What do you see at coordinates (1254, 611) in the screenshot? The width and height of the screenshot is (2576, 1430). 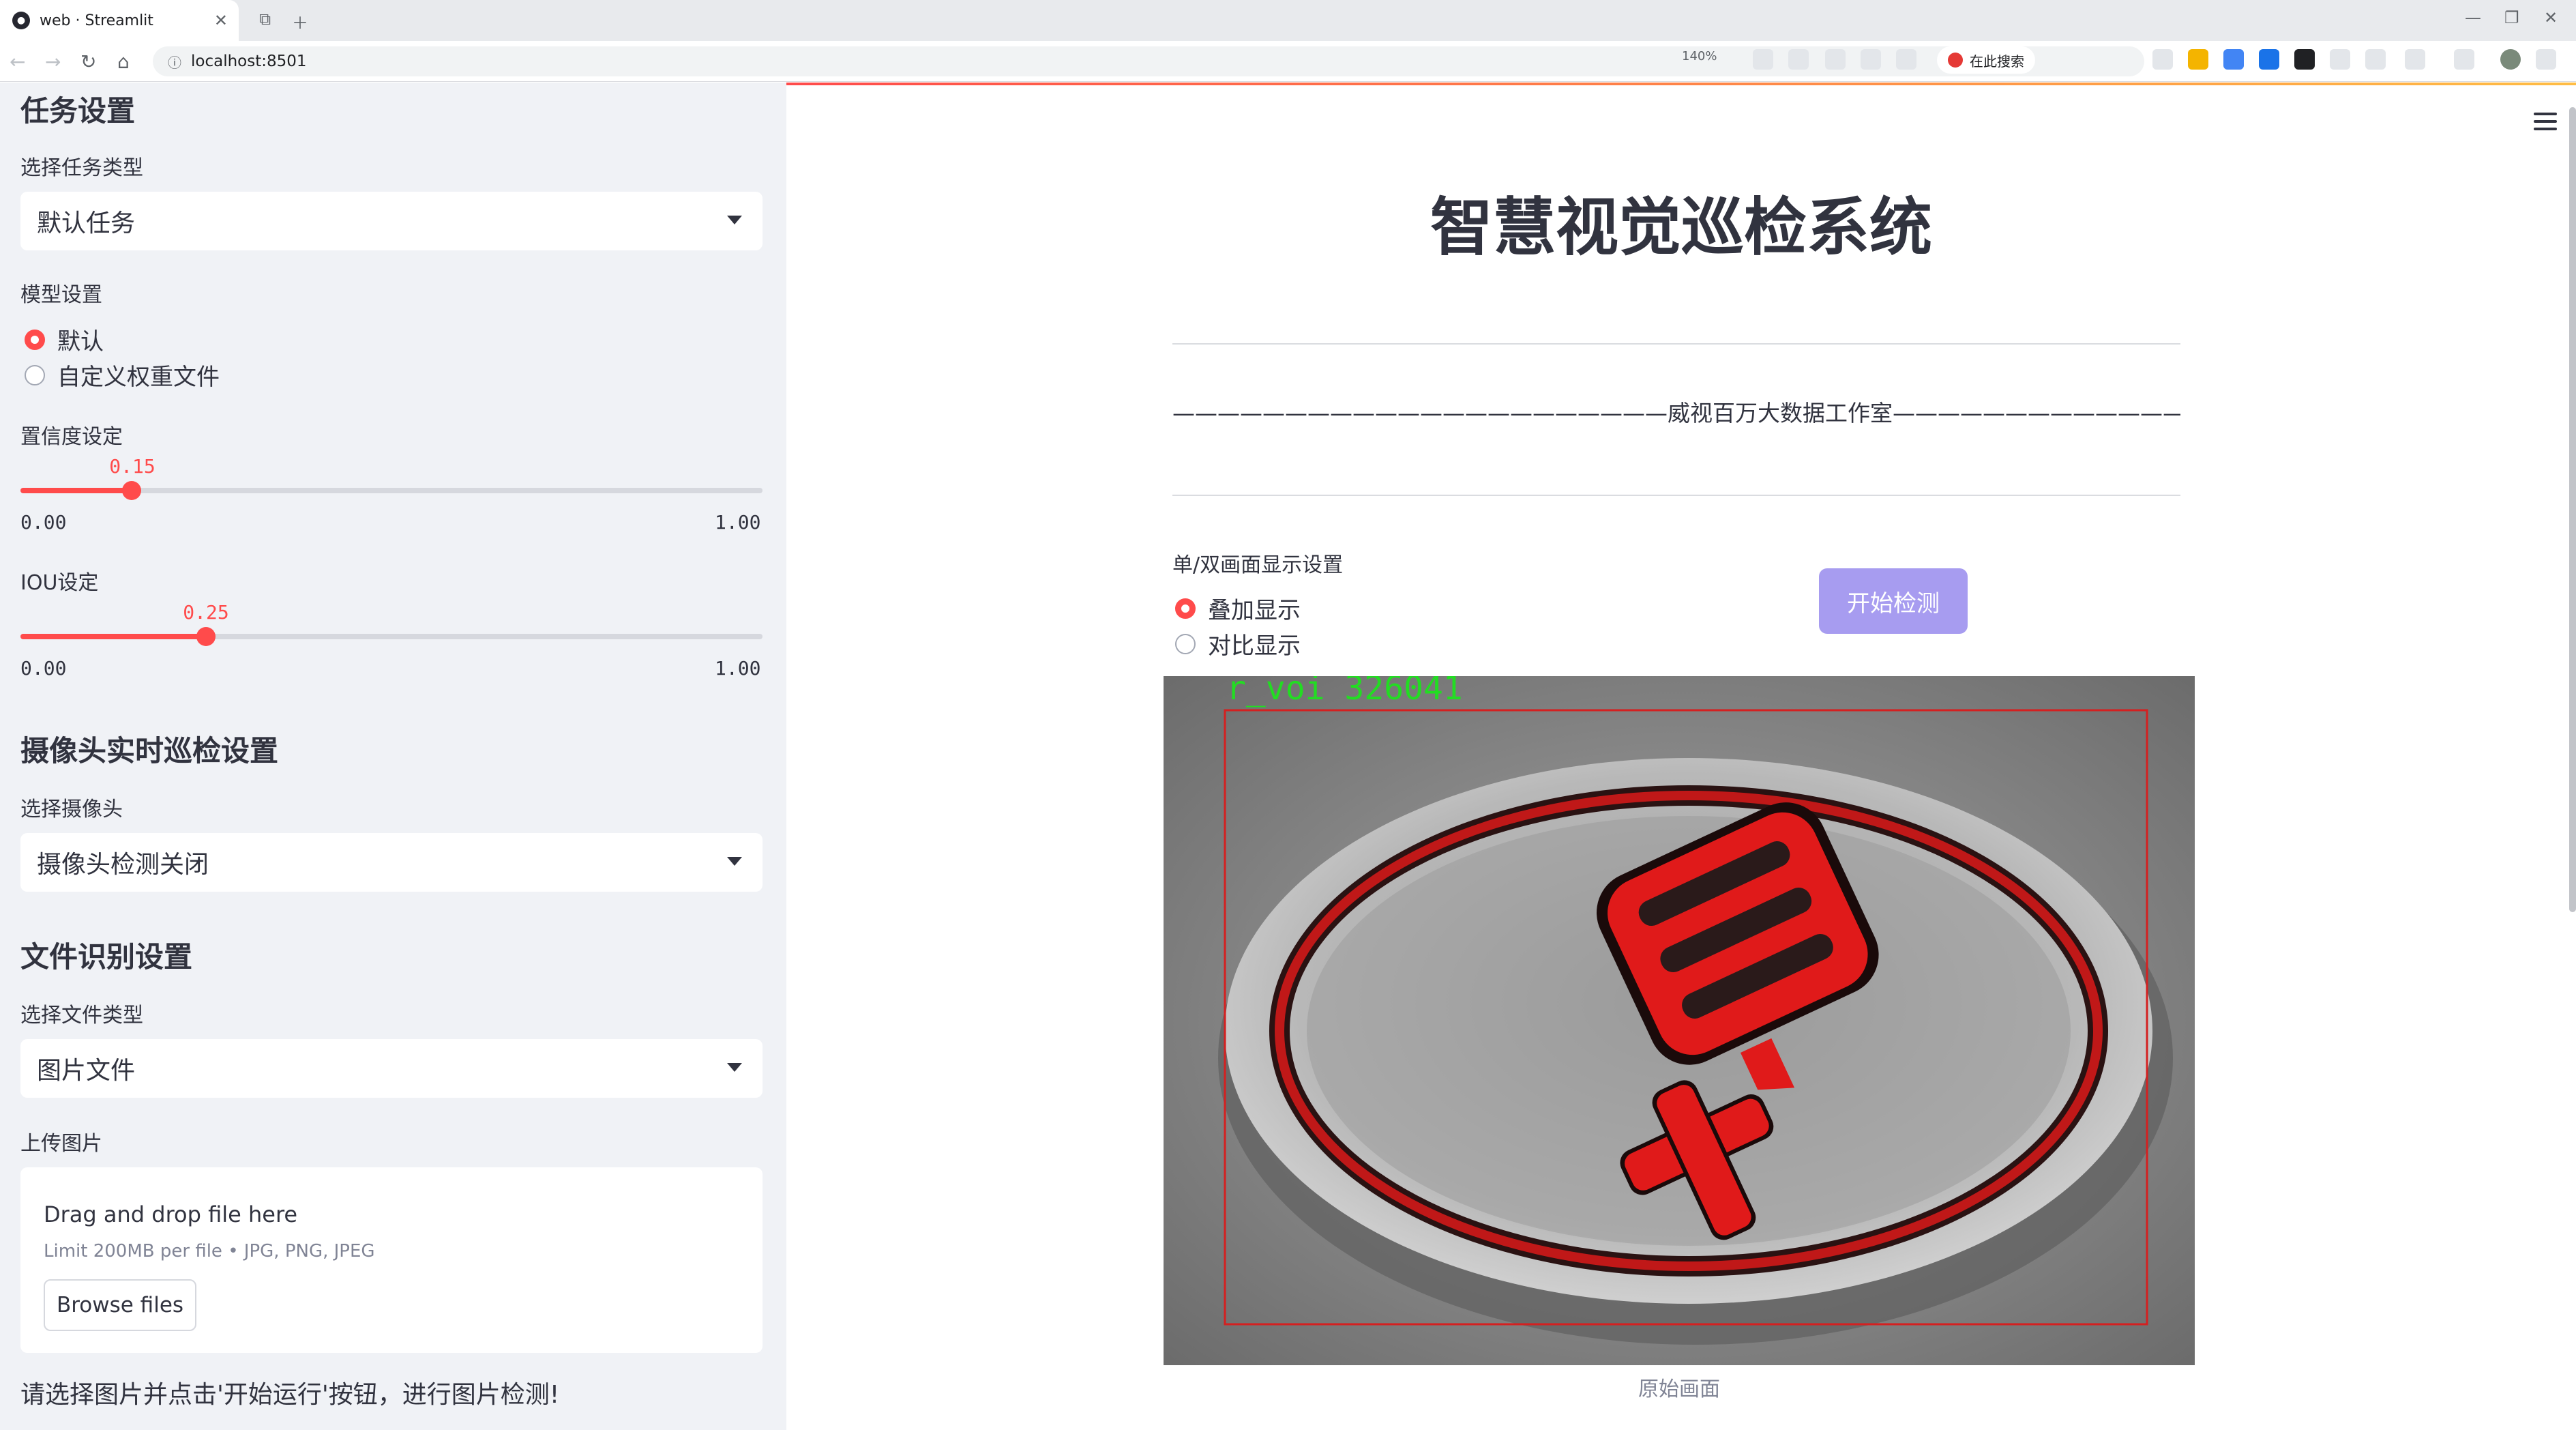 I see `display-option-label: 叠加显示` at bounding box center [1254, 611].